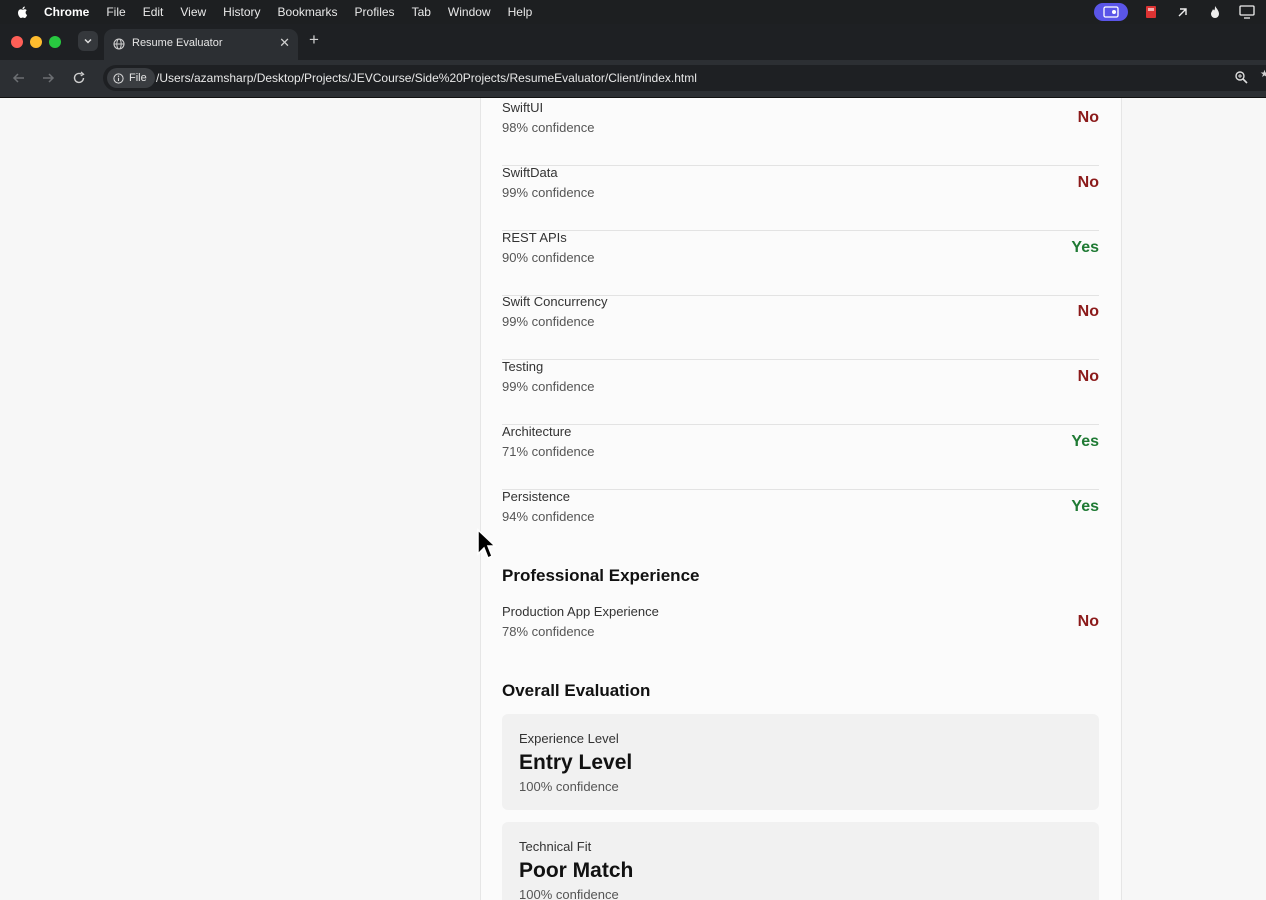 This screenshot has width=1266, height=900. I want to click on site-info-chip: File, so click(131, 78).